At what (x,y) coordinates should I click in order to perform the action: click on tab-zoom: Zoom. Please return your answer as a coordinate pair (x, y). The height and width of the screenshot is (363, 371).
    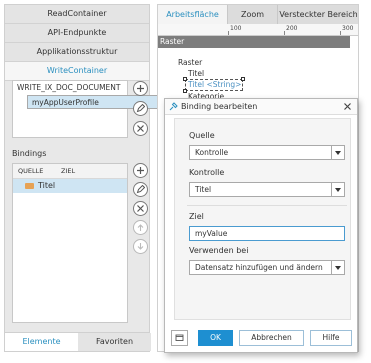
    Looking at the image, I should click on (253, 14).